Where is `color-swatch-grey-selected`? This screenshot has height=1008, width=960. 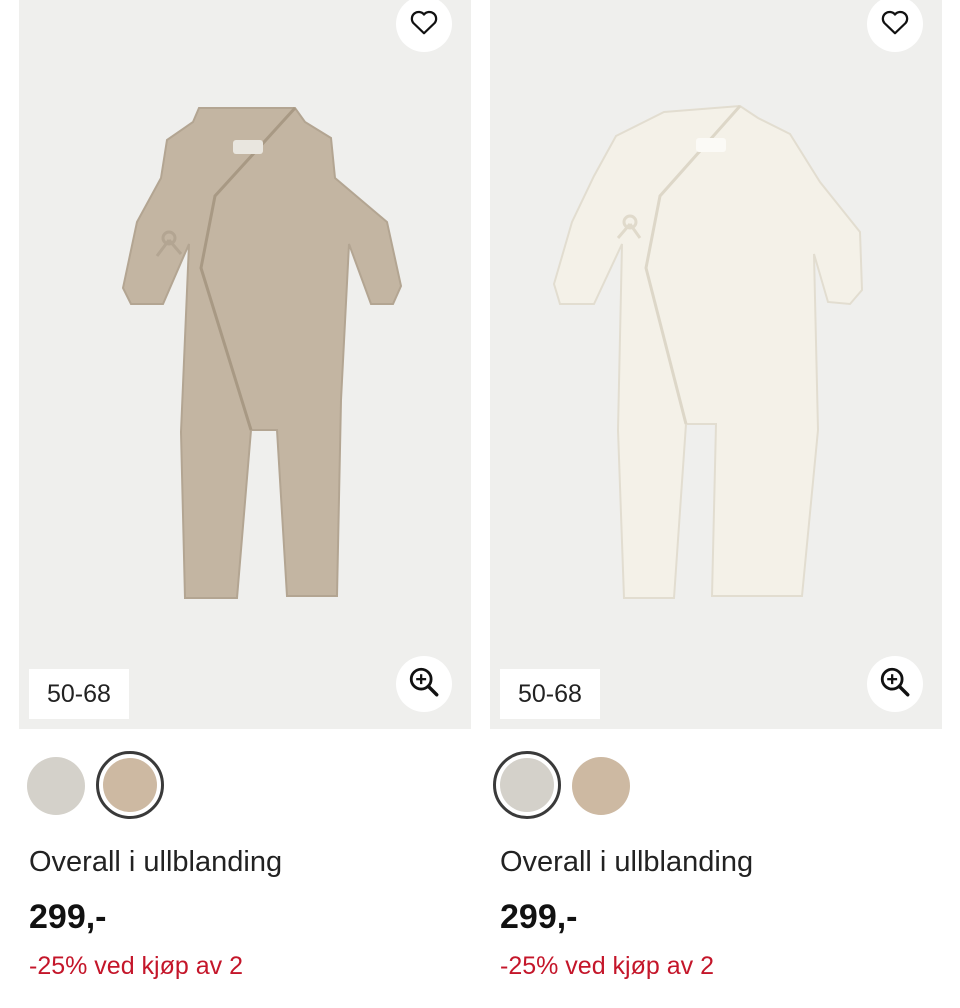 color-swatch-grey-selected is located at coordinates (527, 785).